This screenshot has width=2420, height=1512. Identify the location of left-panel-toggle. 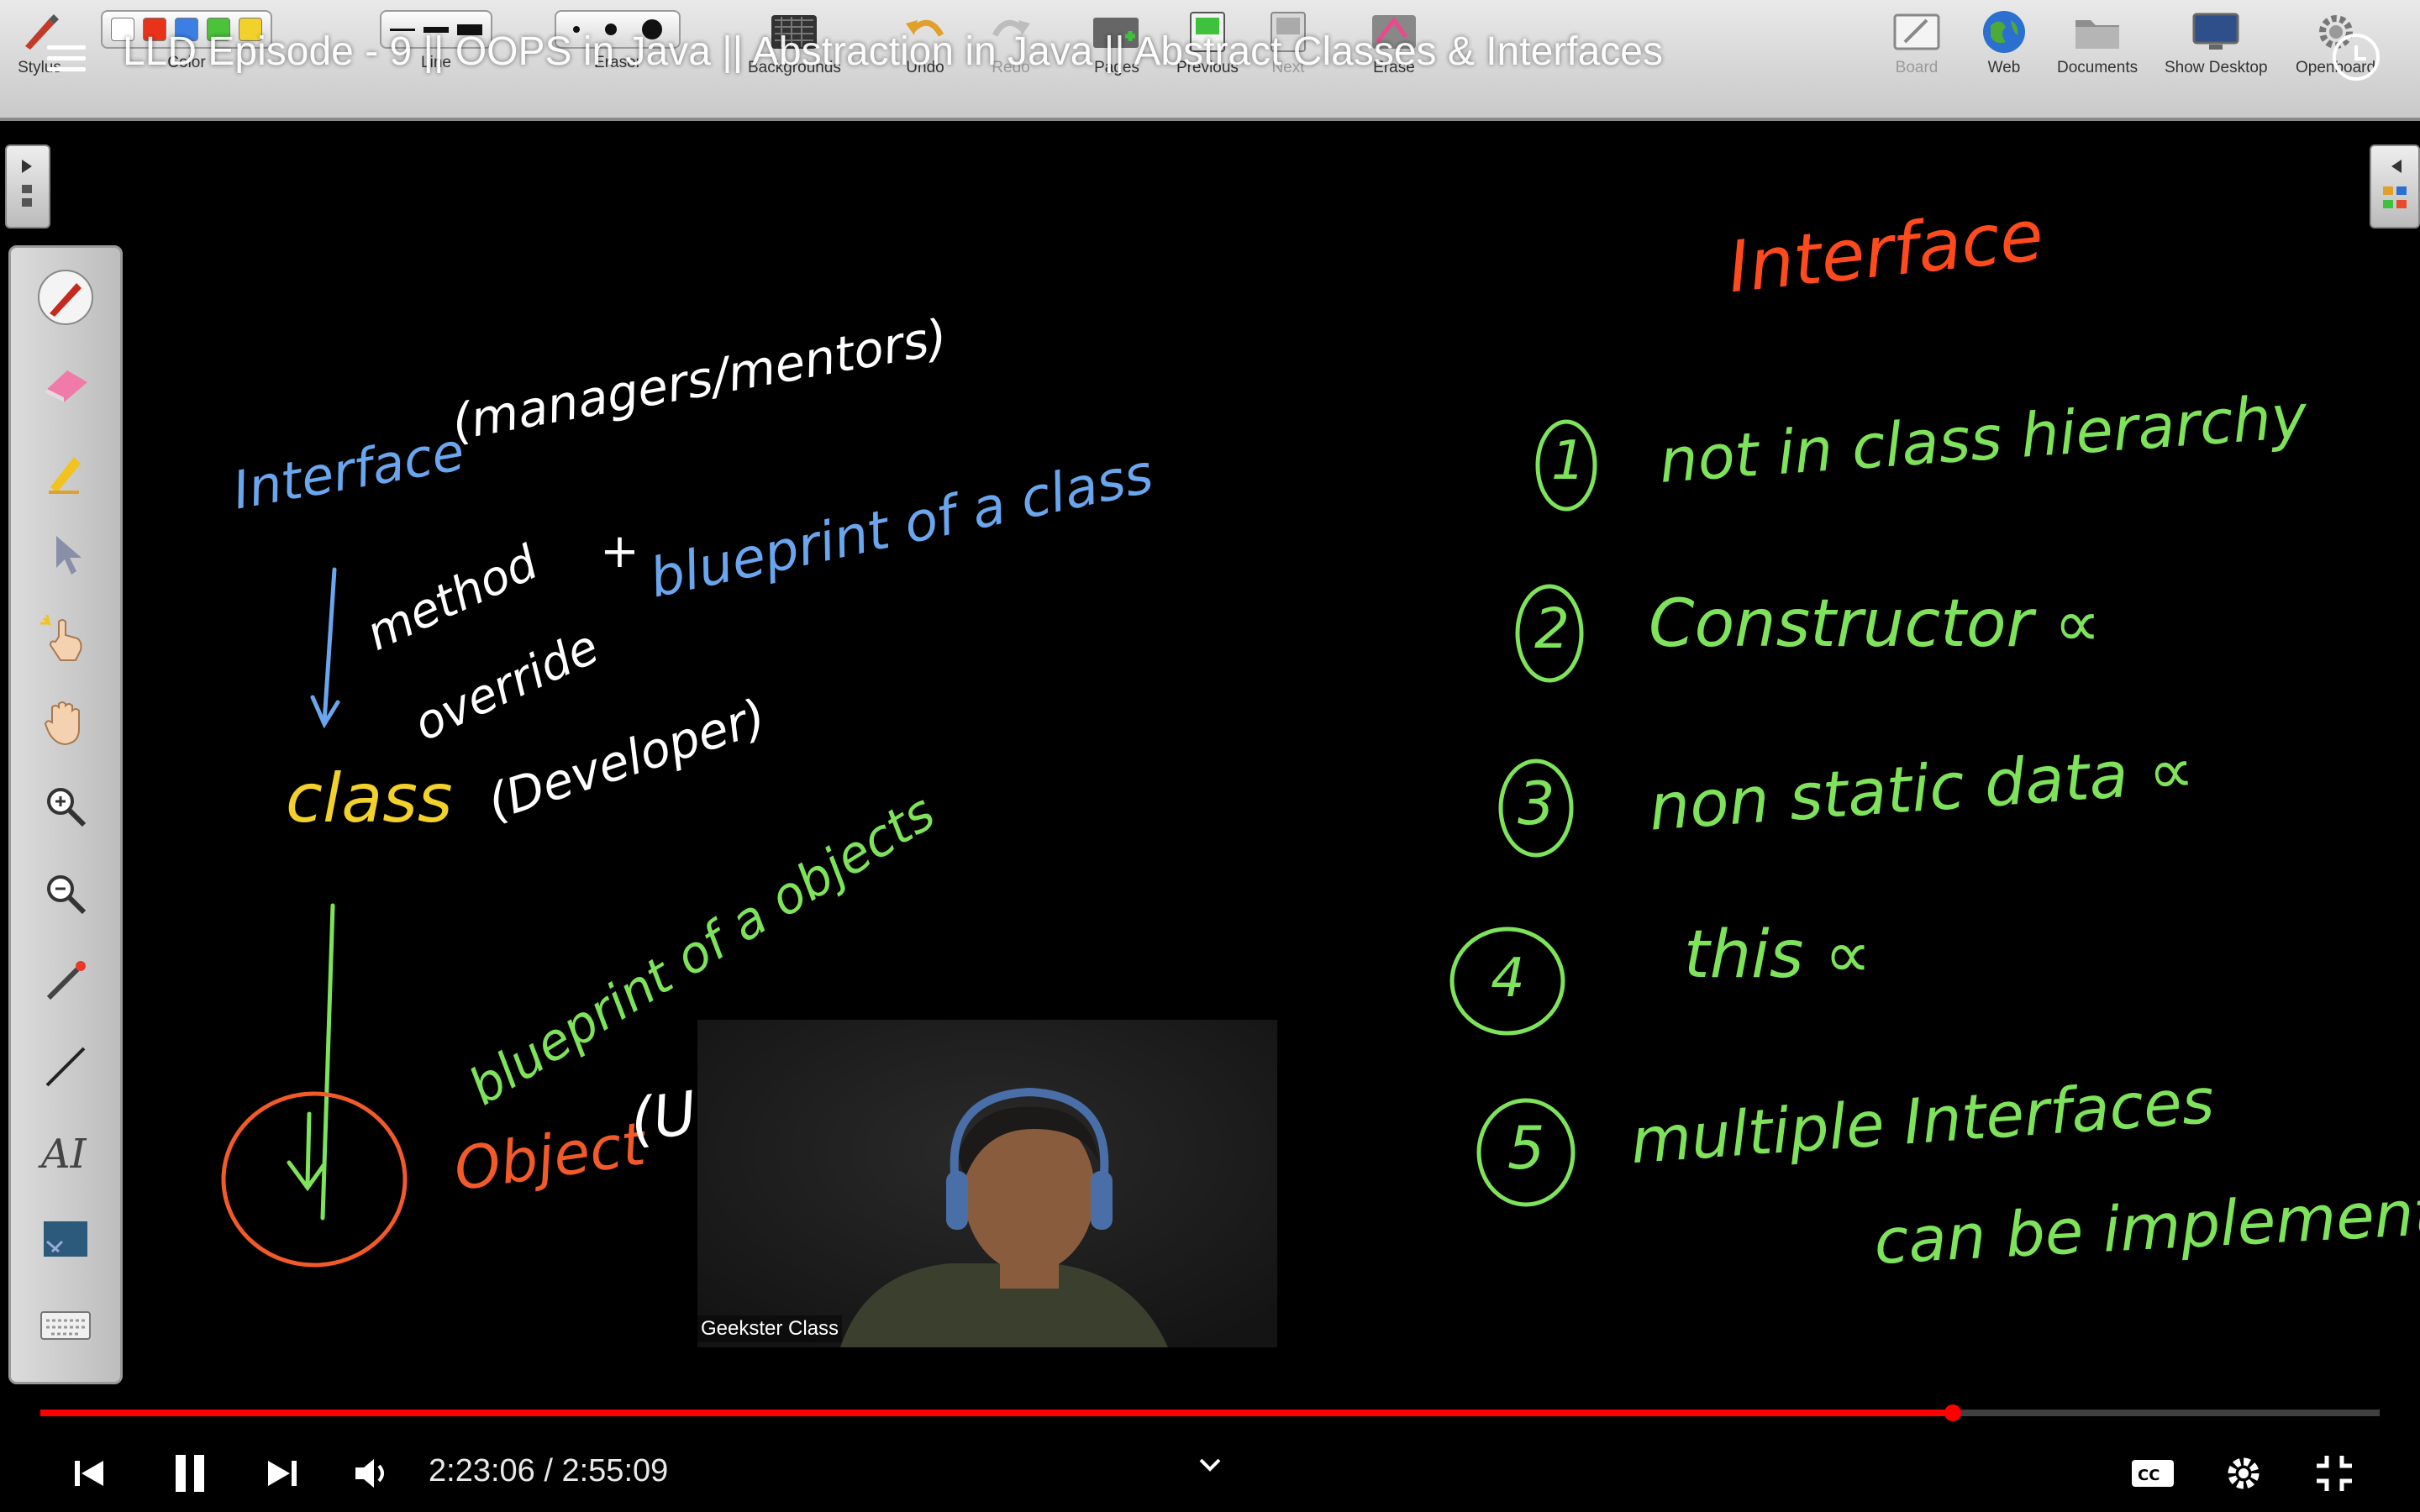
(27, 186).